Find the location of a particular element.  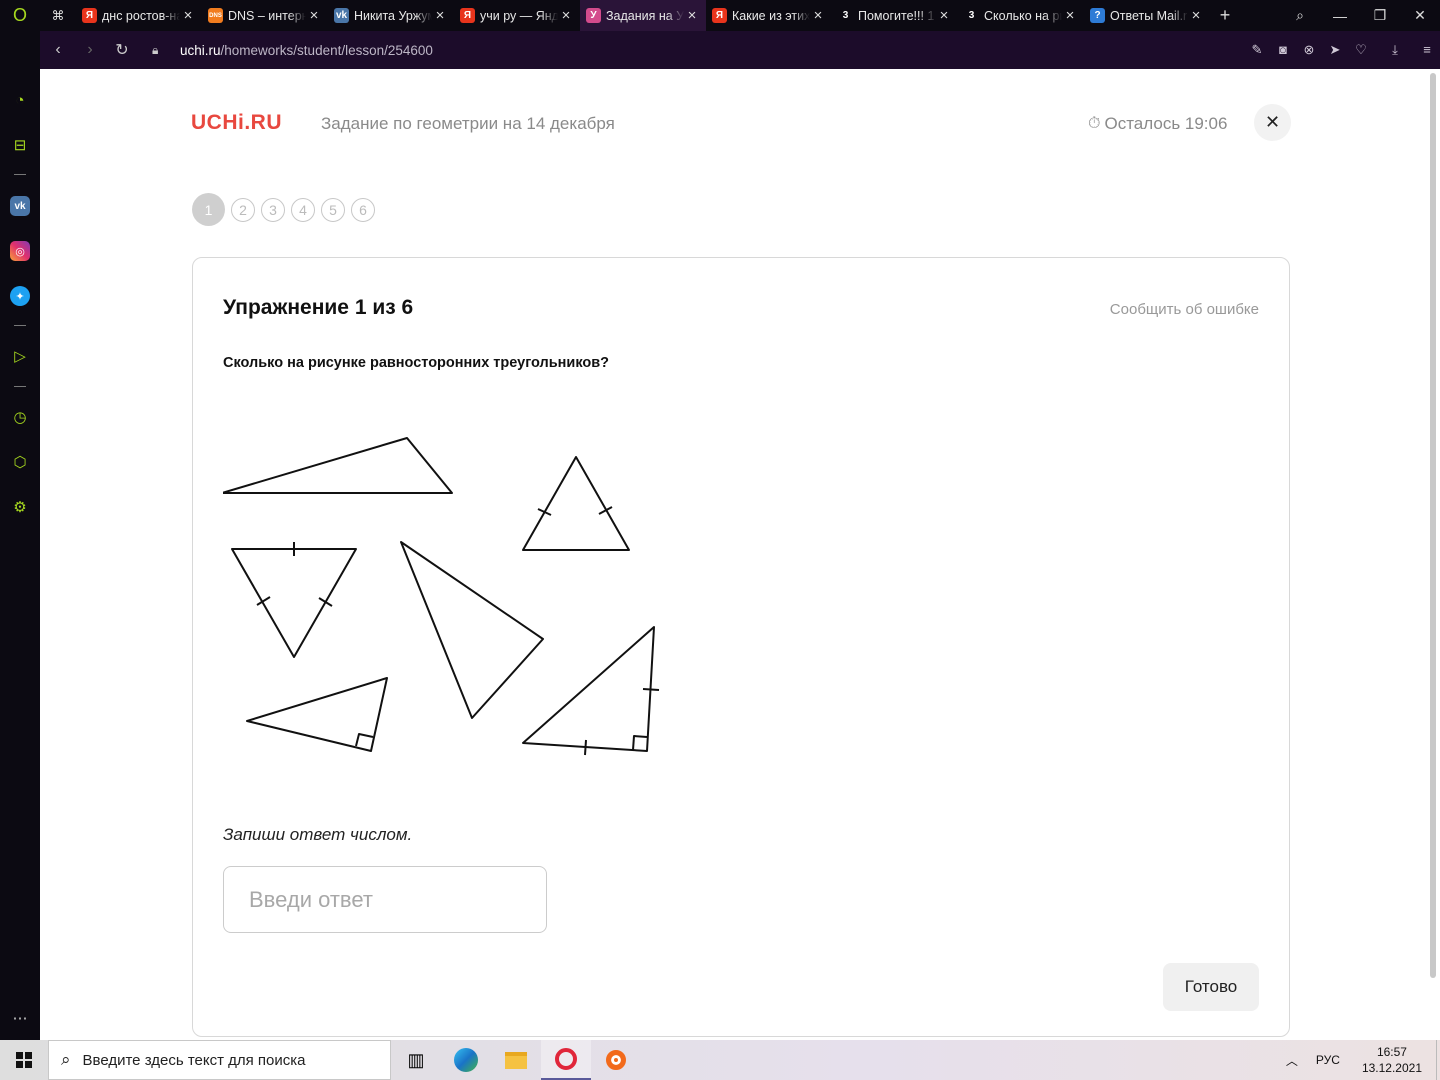

exercise-title: Упражнение 1 из 6 is located at coordinates (318, 307).